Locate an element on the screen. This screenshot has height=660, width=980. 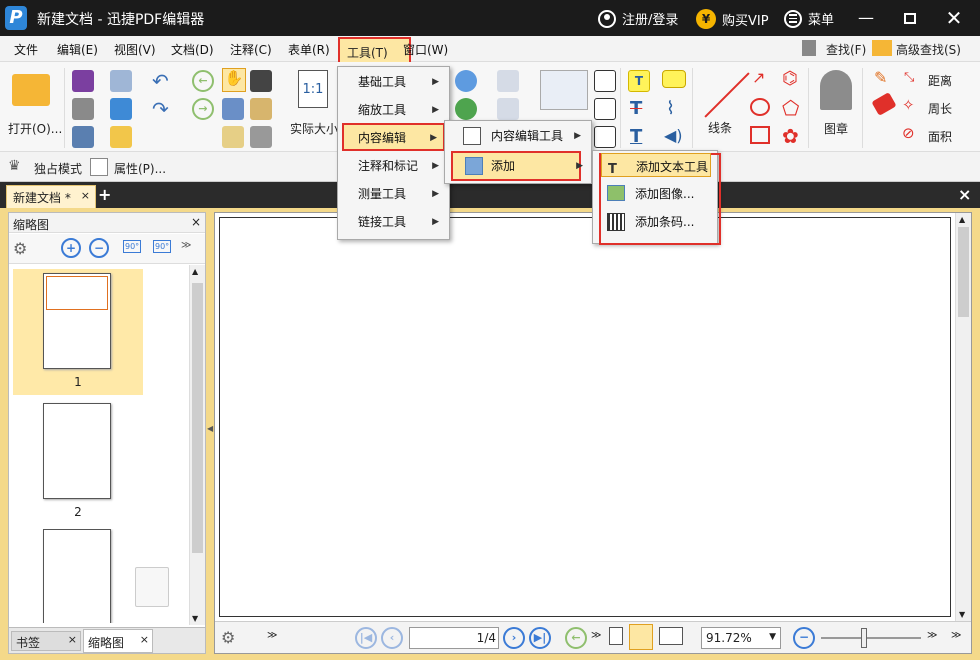
select-text-icon is located at coordinates (233, 109).